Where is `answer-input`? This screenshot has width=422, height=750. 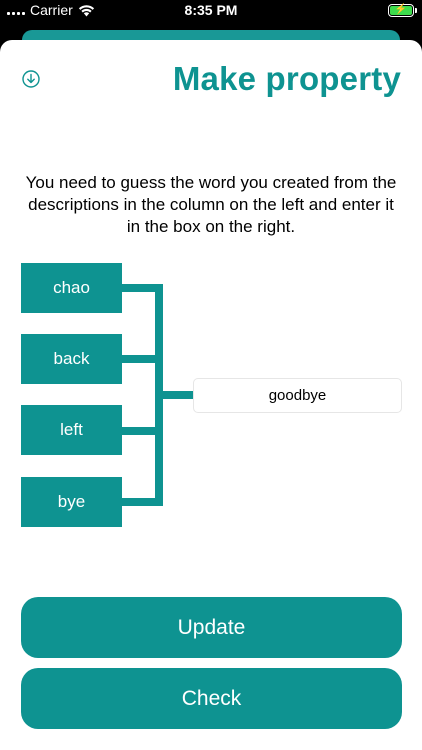 answer-input is located at coordinates (297, 395).